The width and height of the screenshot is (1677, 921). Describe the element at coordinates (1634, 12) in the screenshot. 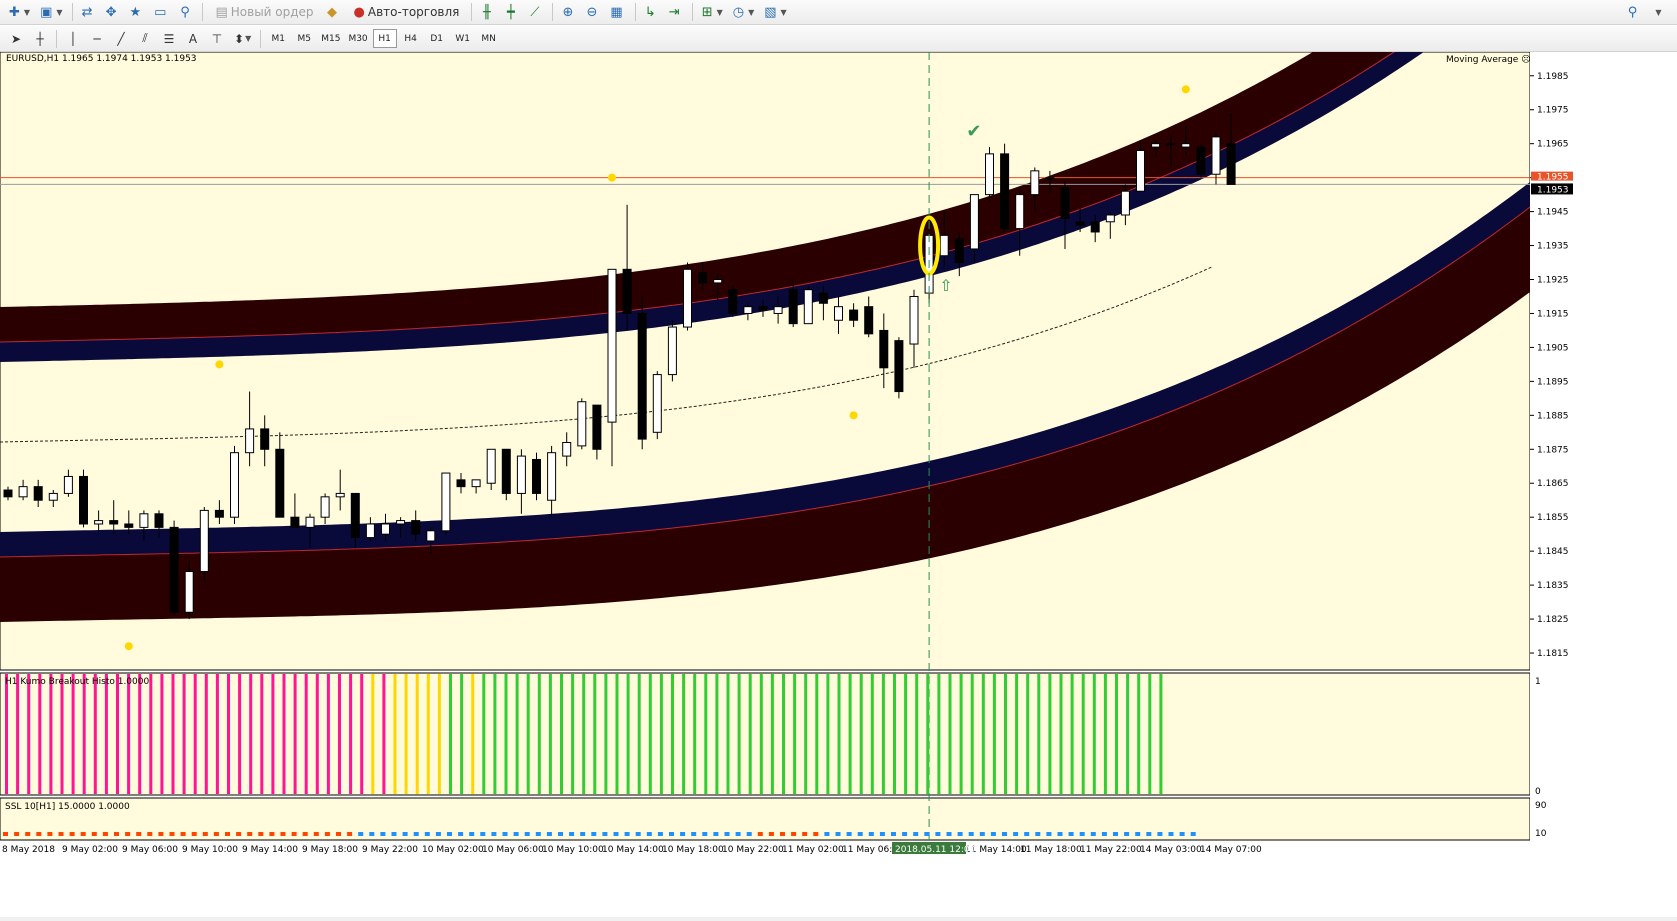

I see `search-button: ⚲` at that location.